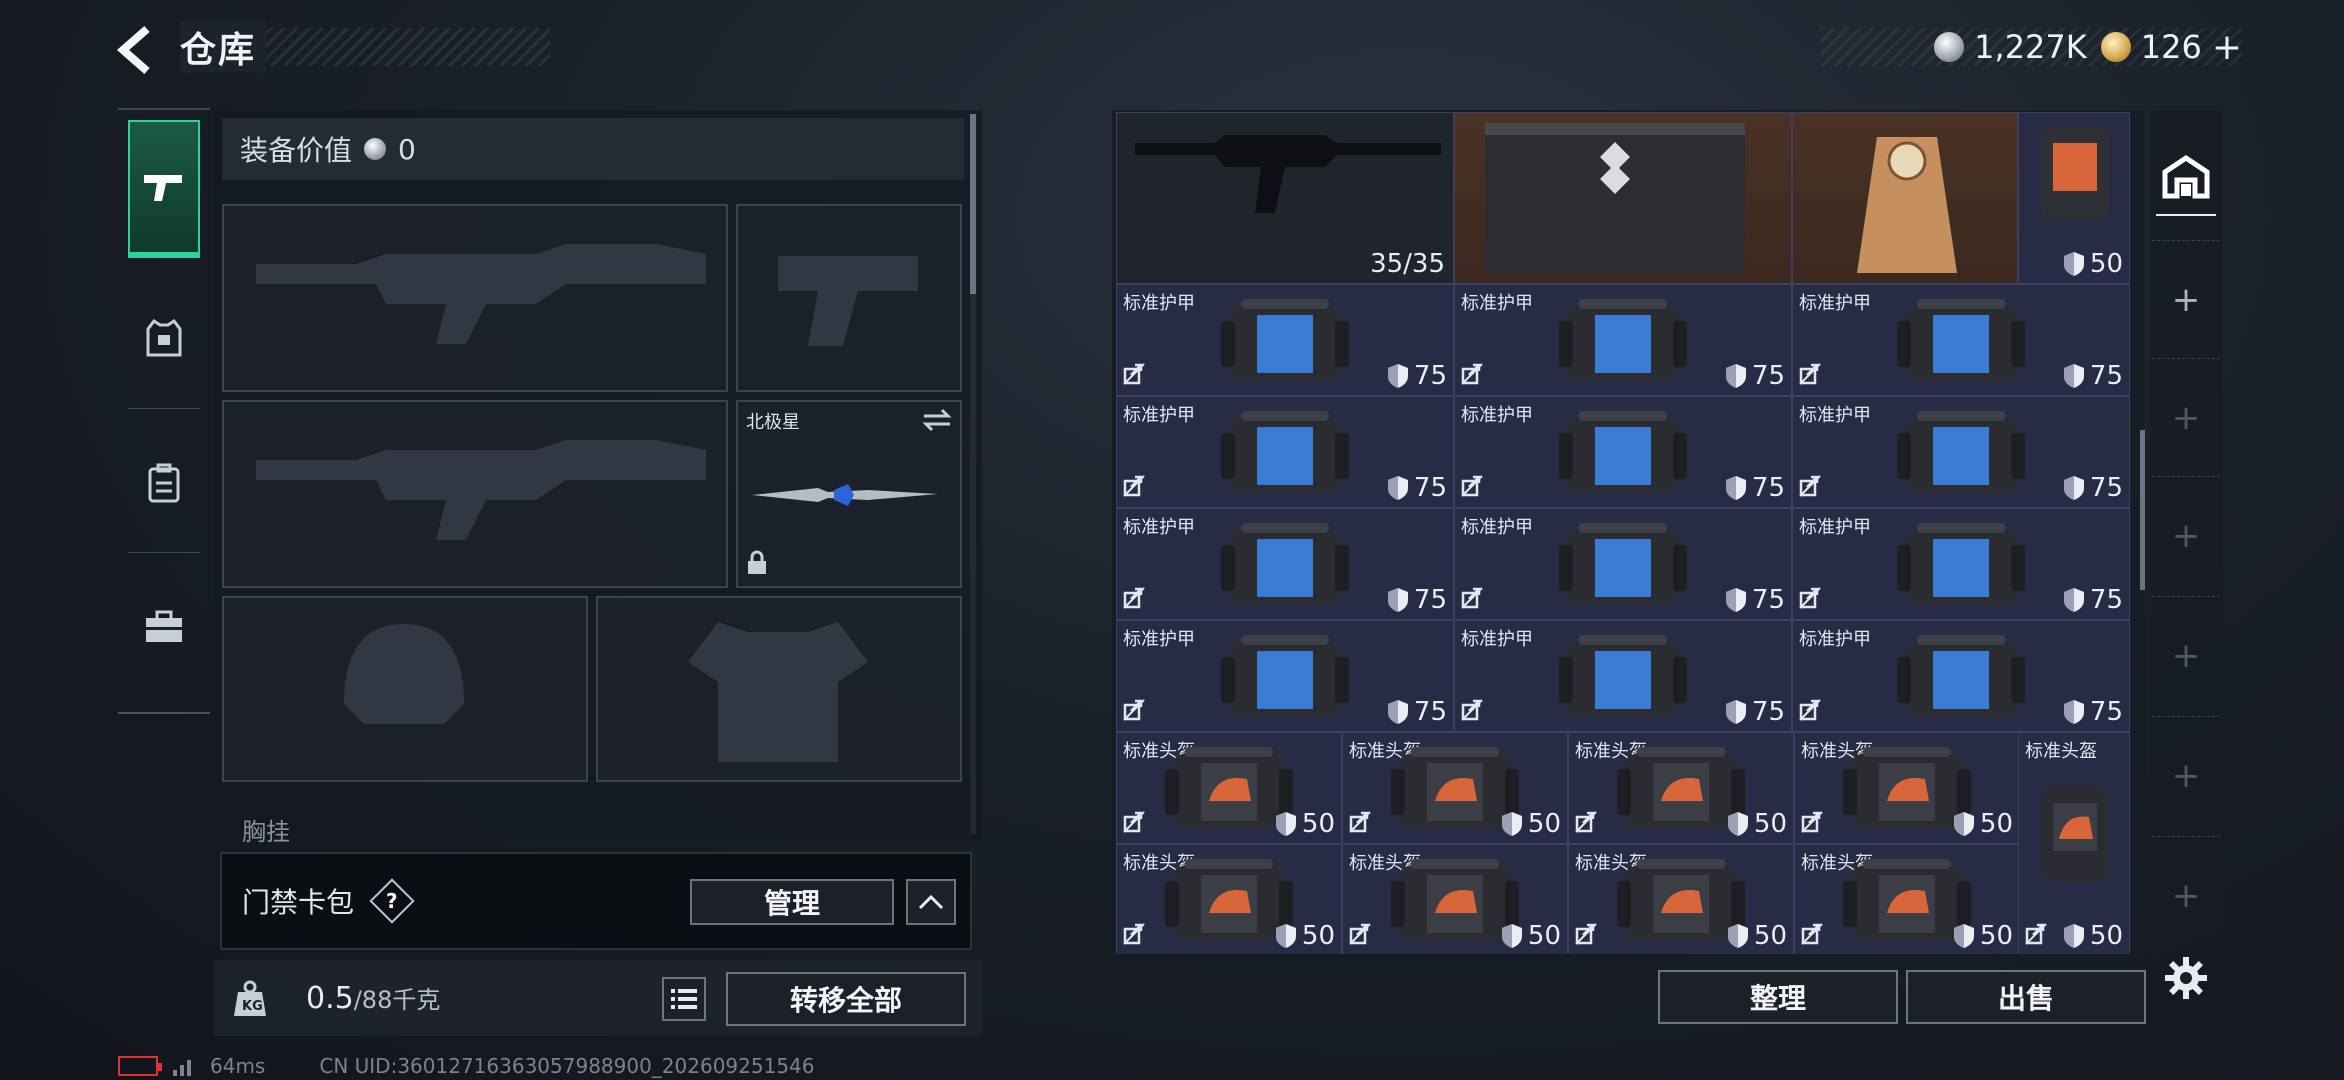 The height and width of the screenshot is (1080, 2344). I want to click on collapse-button, so click(931, 902).